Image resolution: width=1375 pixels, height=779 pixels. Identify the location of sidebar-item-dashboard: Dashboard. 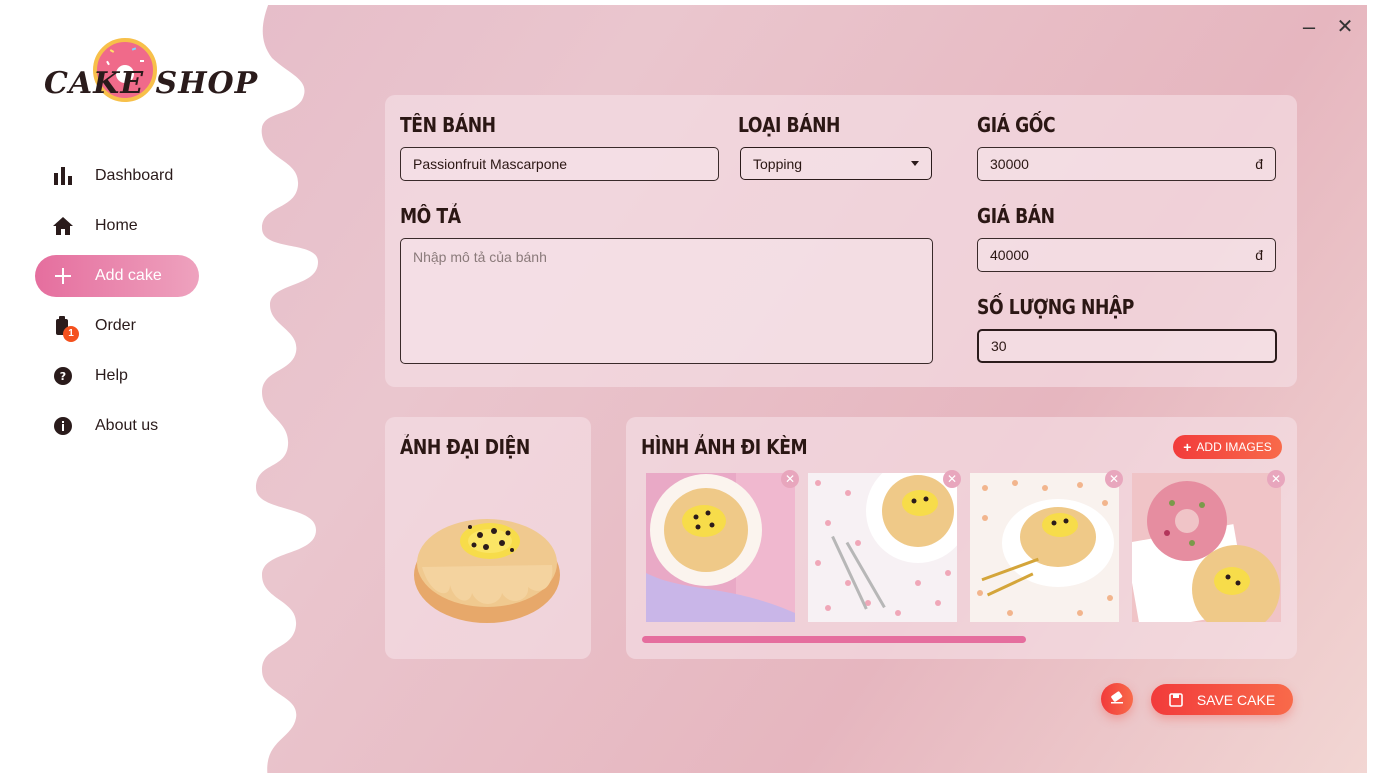
(120, 176).